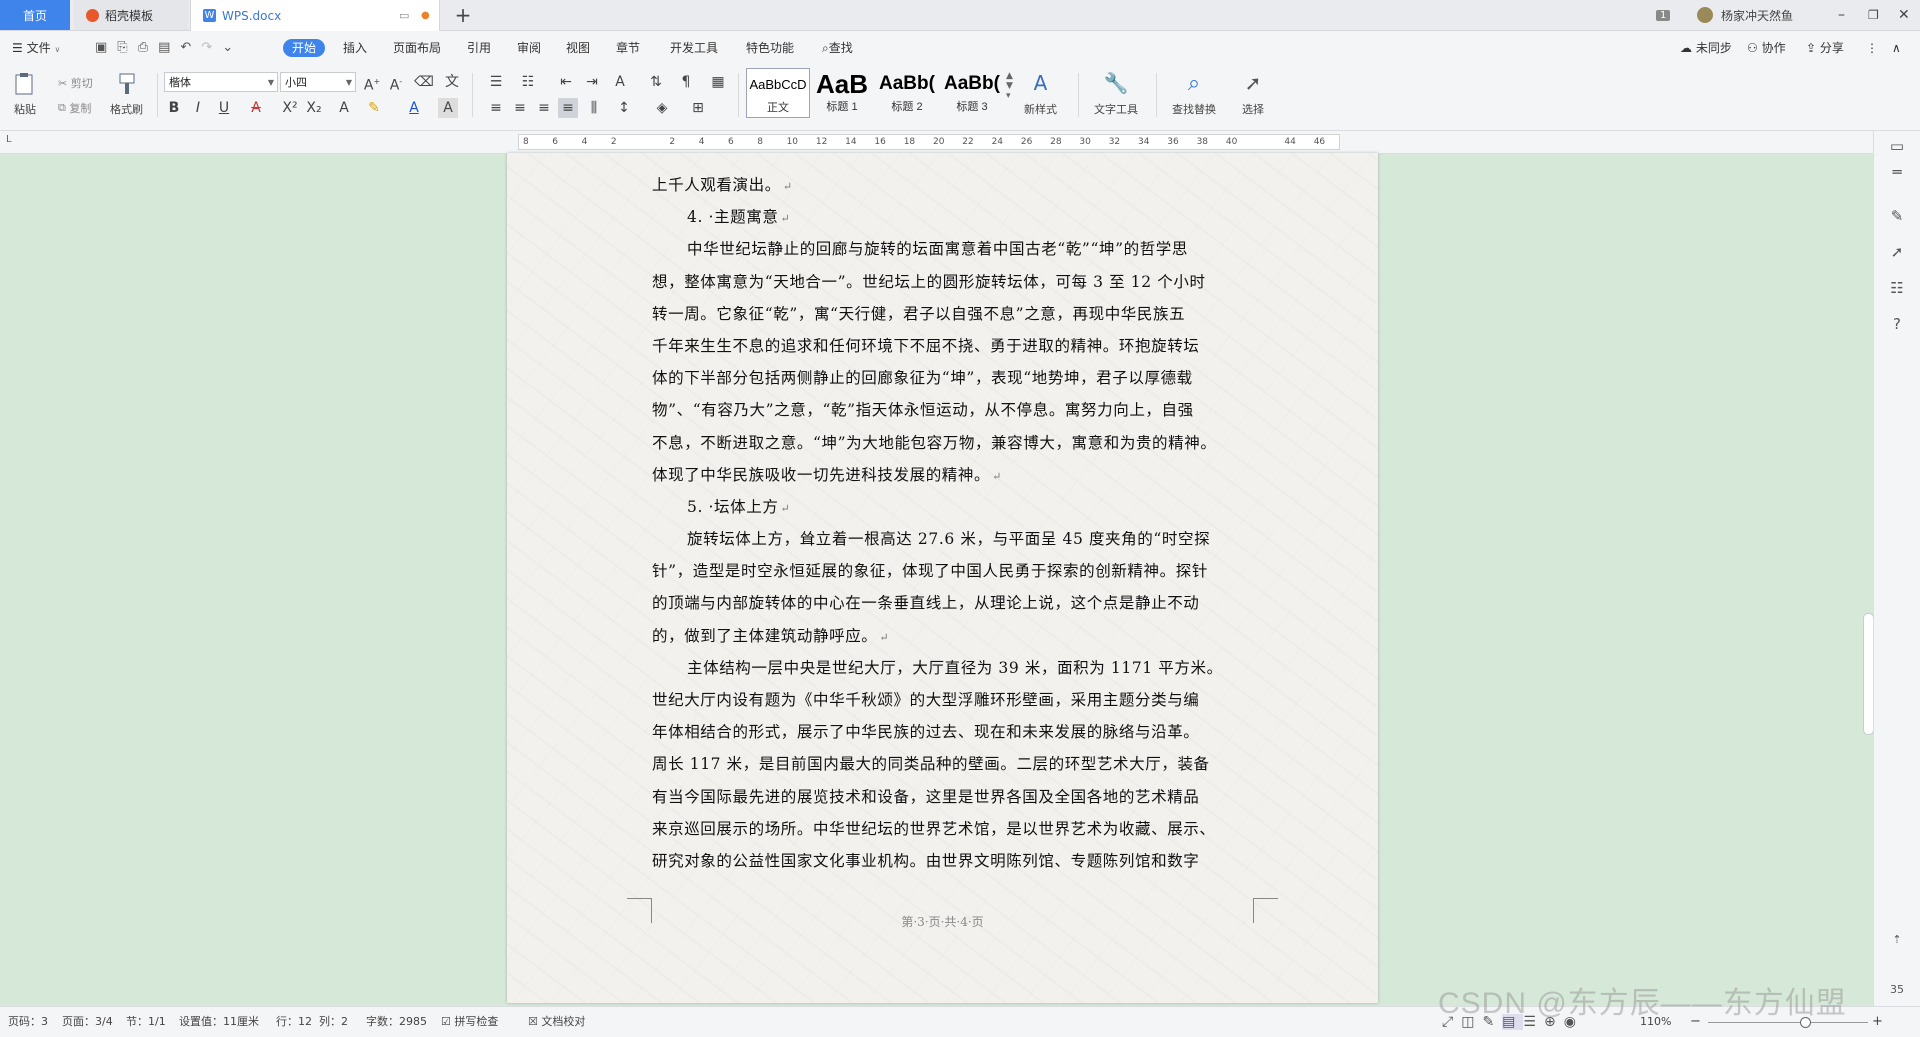 Image resolution: width=1920 pixels, height=1037 pixels. Describe the element at coordinates (496, 108) in the screenshot. I see `align-left-icon: ≡` at that location.